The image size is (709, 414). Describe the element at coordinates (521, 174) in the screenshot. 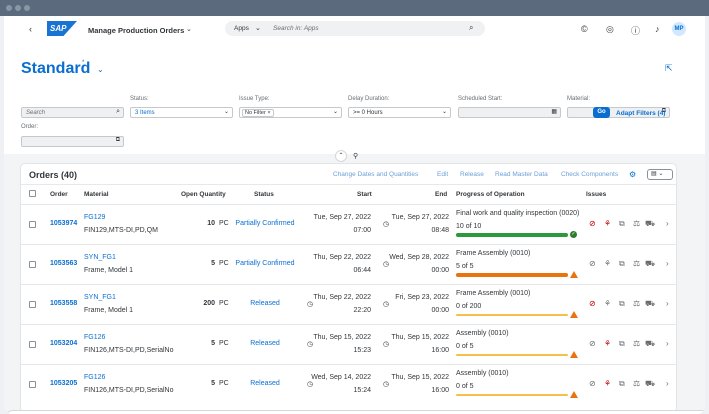

I see `read-master-data-button: Read Master Data` at that location.